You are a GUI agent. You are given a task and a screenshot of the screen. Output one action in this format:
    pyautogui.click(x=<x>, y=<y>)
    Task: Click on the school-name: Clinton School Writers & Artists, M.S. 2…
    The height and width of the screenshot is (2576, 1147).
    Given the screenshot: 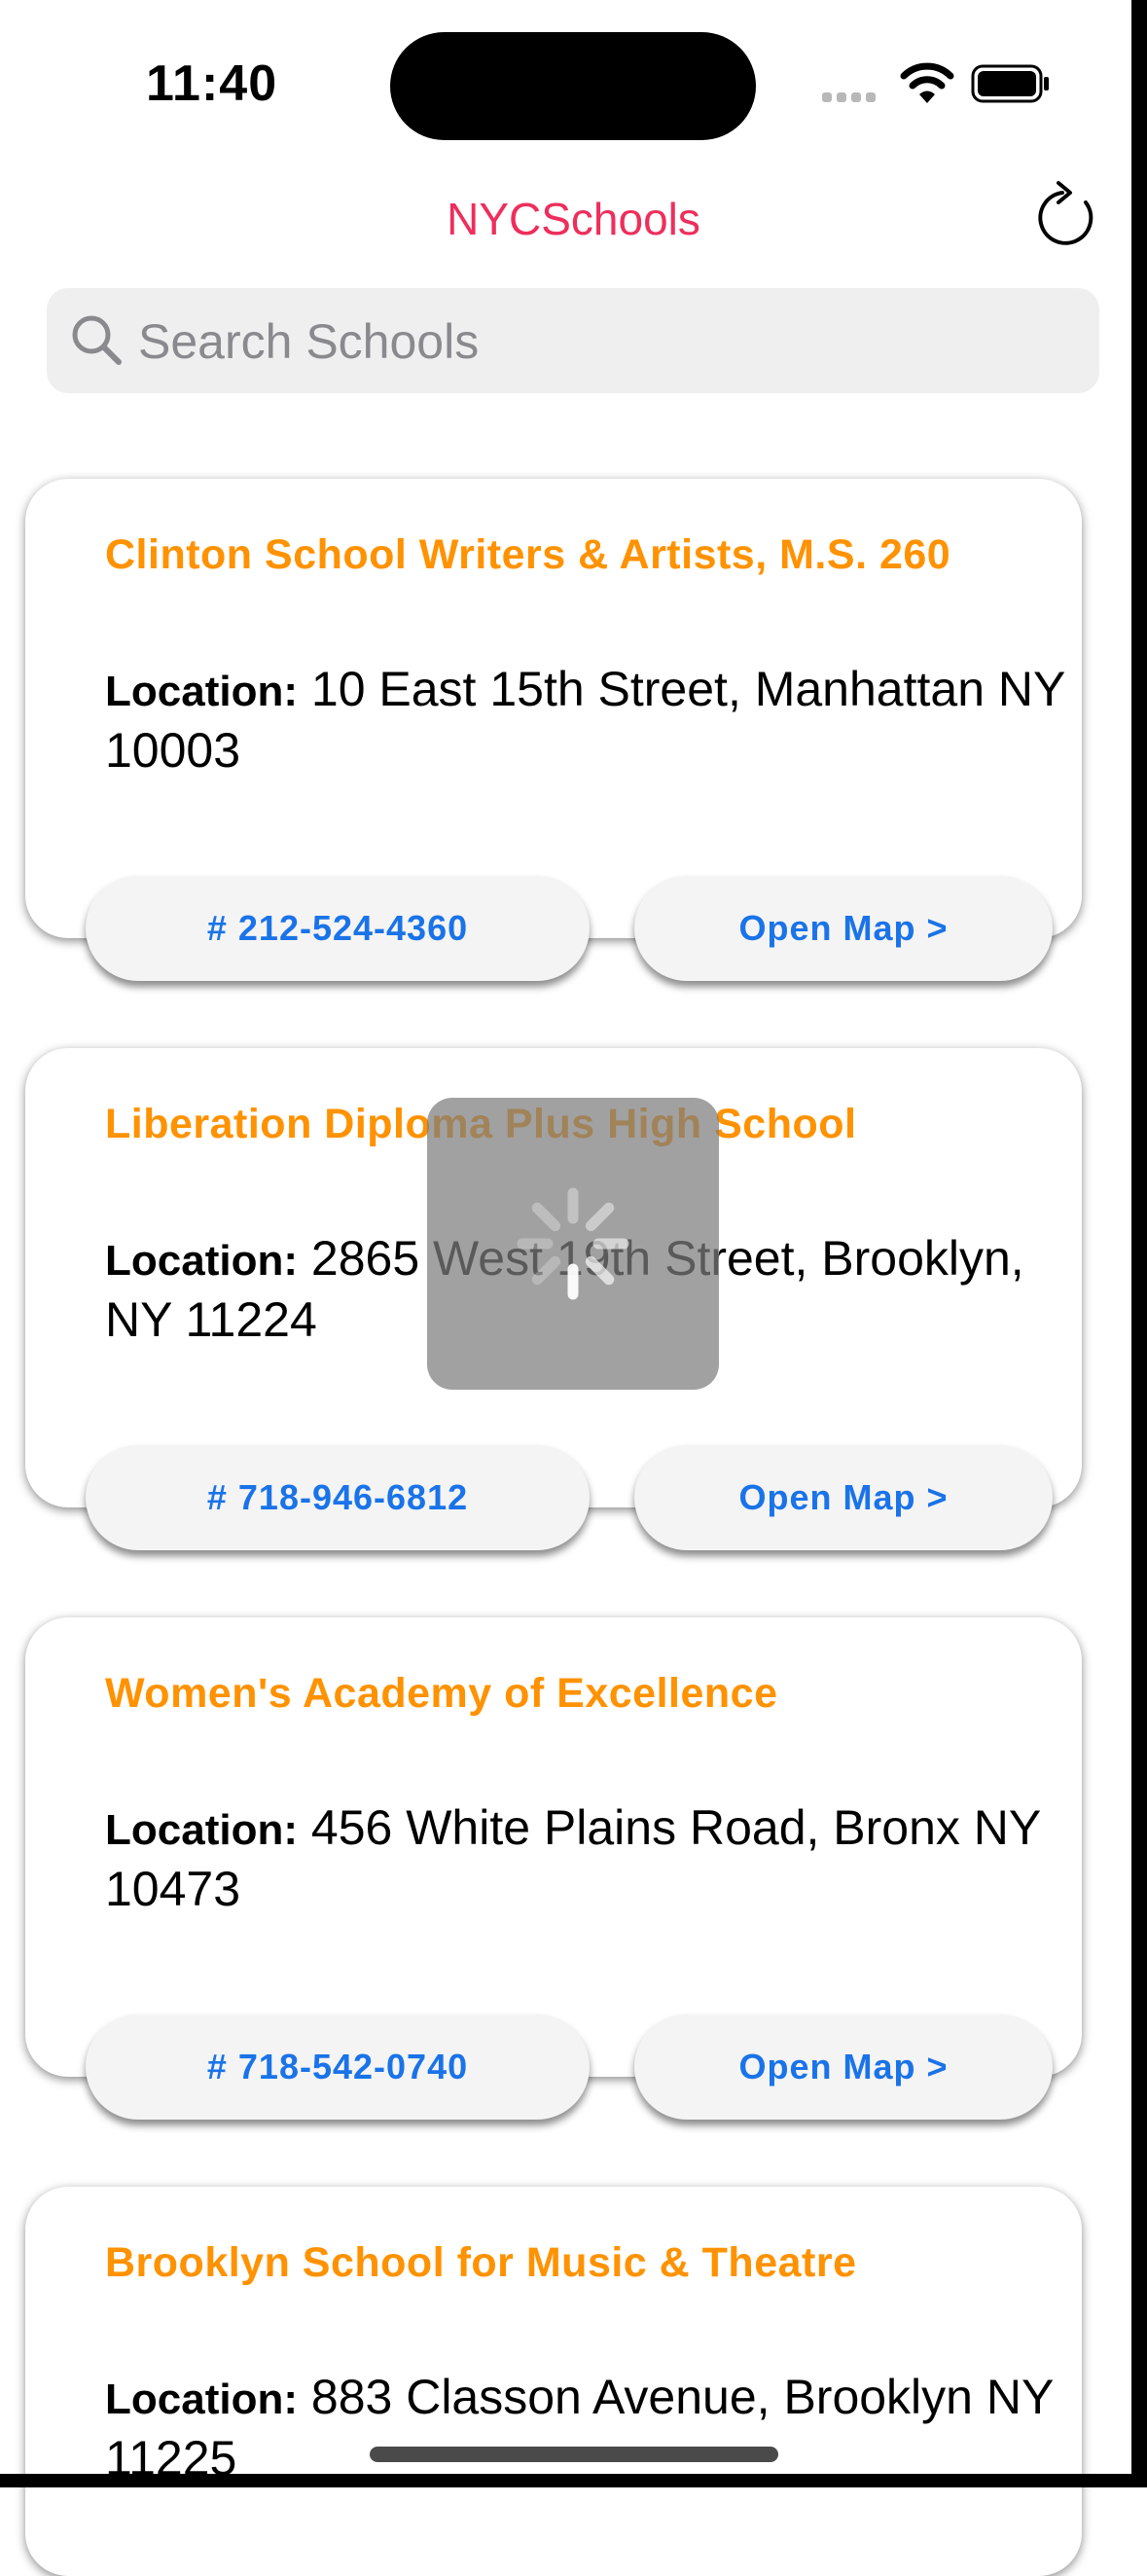 What is the action you would take?
    pyautogui.click(x=528, y=554)
    